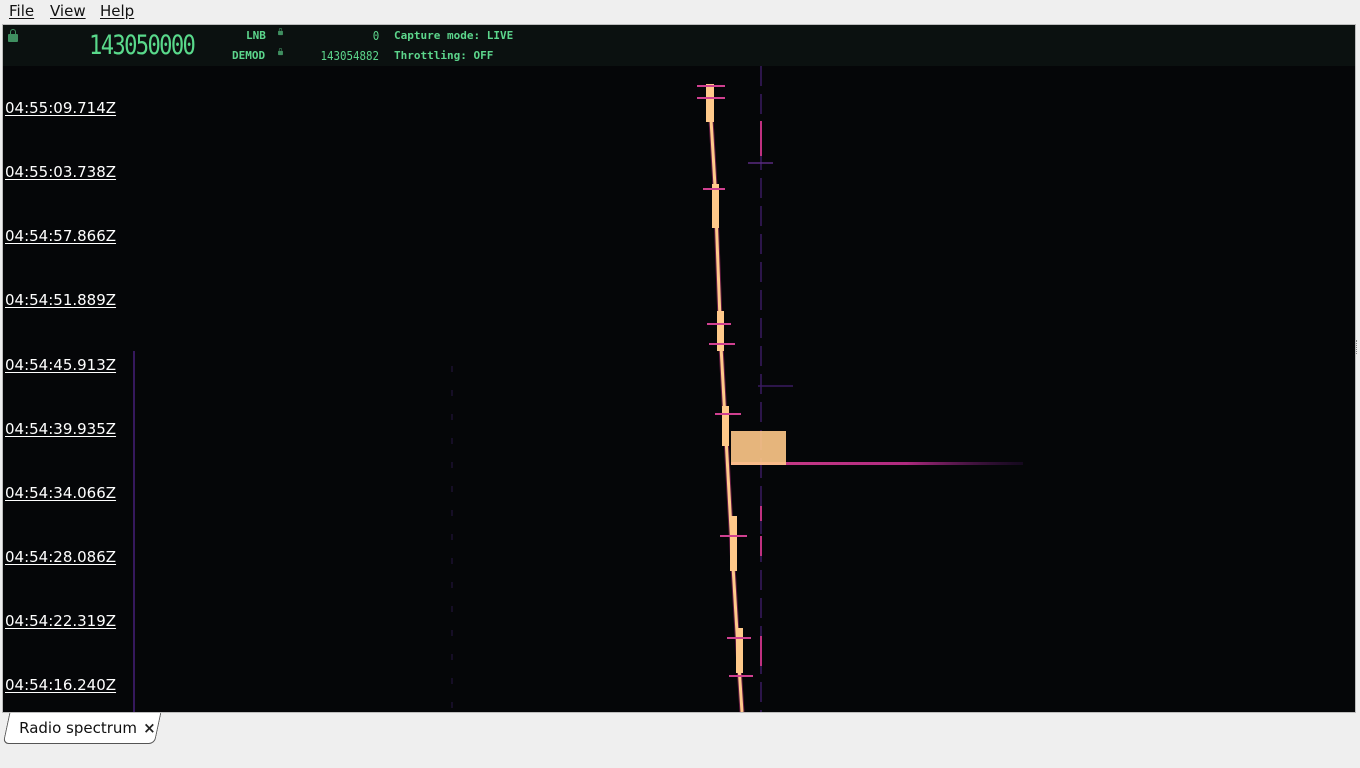 This screenshot has width=1360, height=768. What do you see at coordinates (60, 621) in the screenshot?
I see `timestamp-label: 04:54:22.319Z` at bounding box center [60, 621].